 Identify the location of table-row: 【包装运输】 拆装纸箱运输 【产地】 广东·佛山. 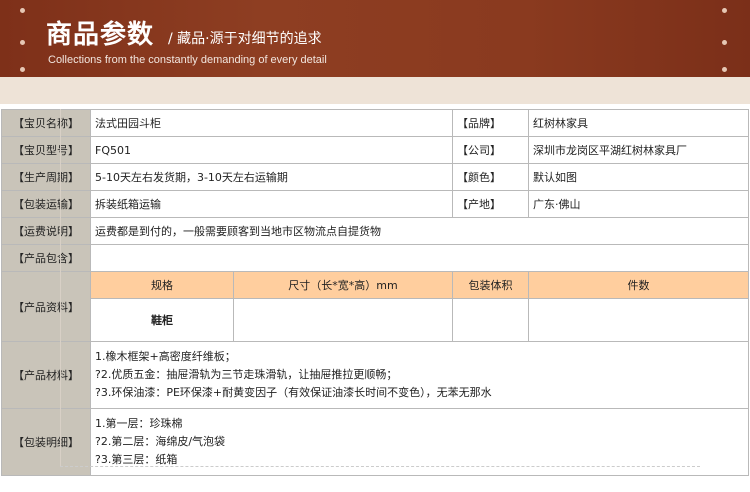
(375, 204).